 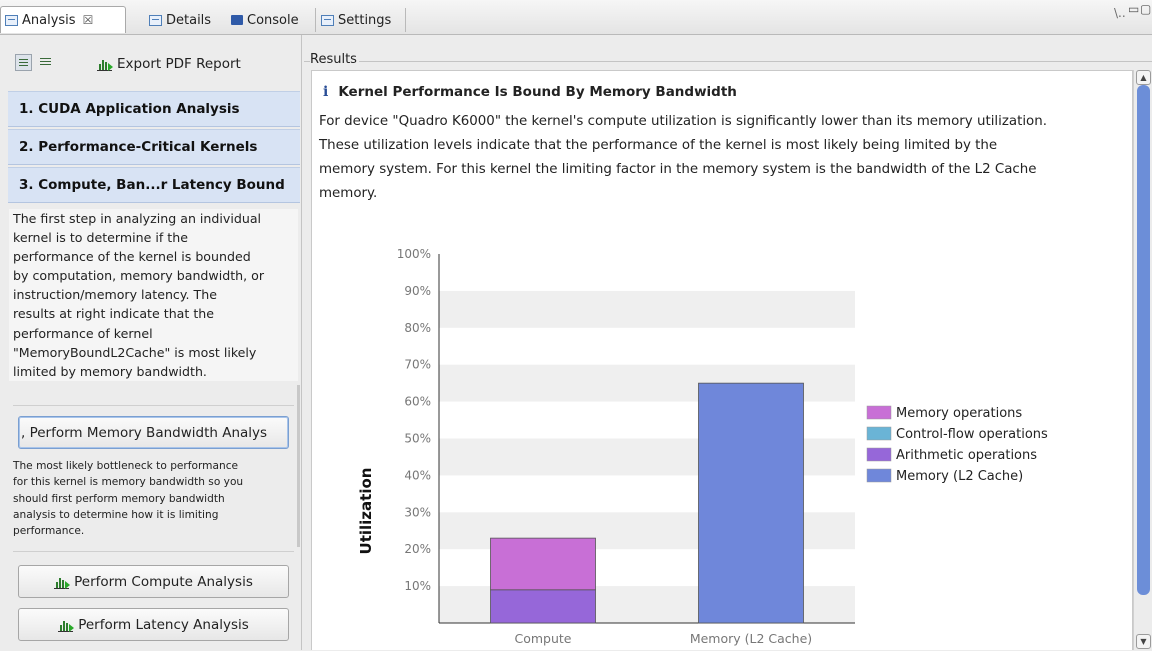 I want to click on console-tab-icon, so click(x=237, y=20).